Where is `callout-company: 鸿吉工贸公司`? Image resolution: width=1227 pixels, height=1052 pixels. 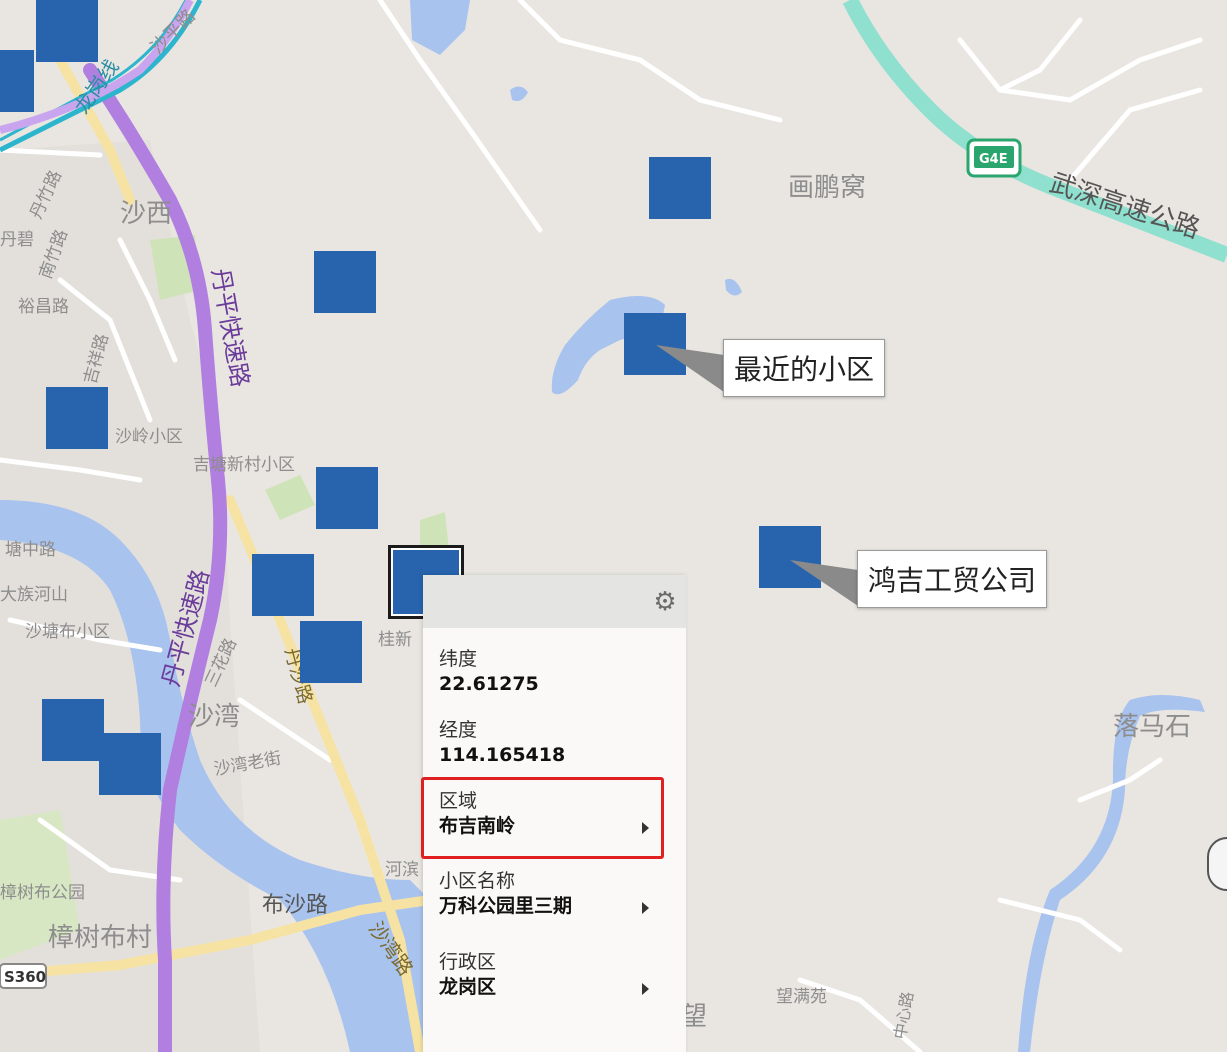 callout-company: 鸿吉工贸公司 is located at coordinates (952, 579).